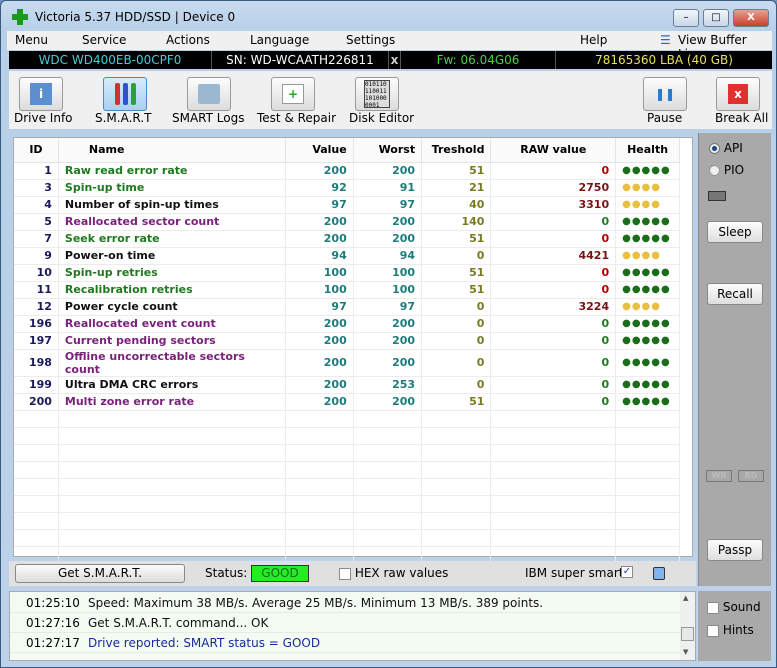  I want to click on check-icon: ✓, so click(627, 572).